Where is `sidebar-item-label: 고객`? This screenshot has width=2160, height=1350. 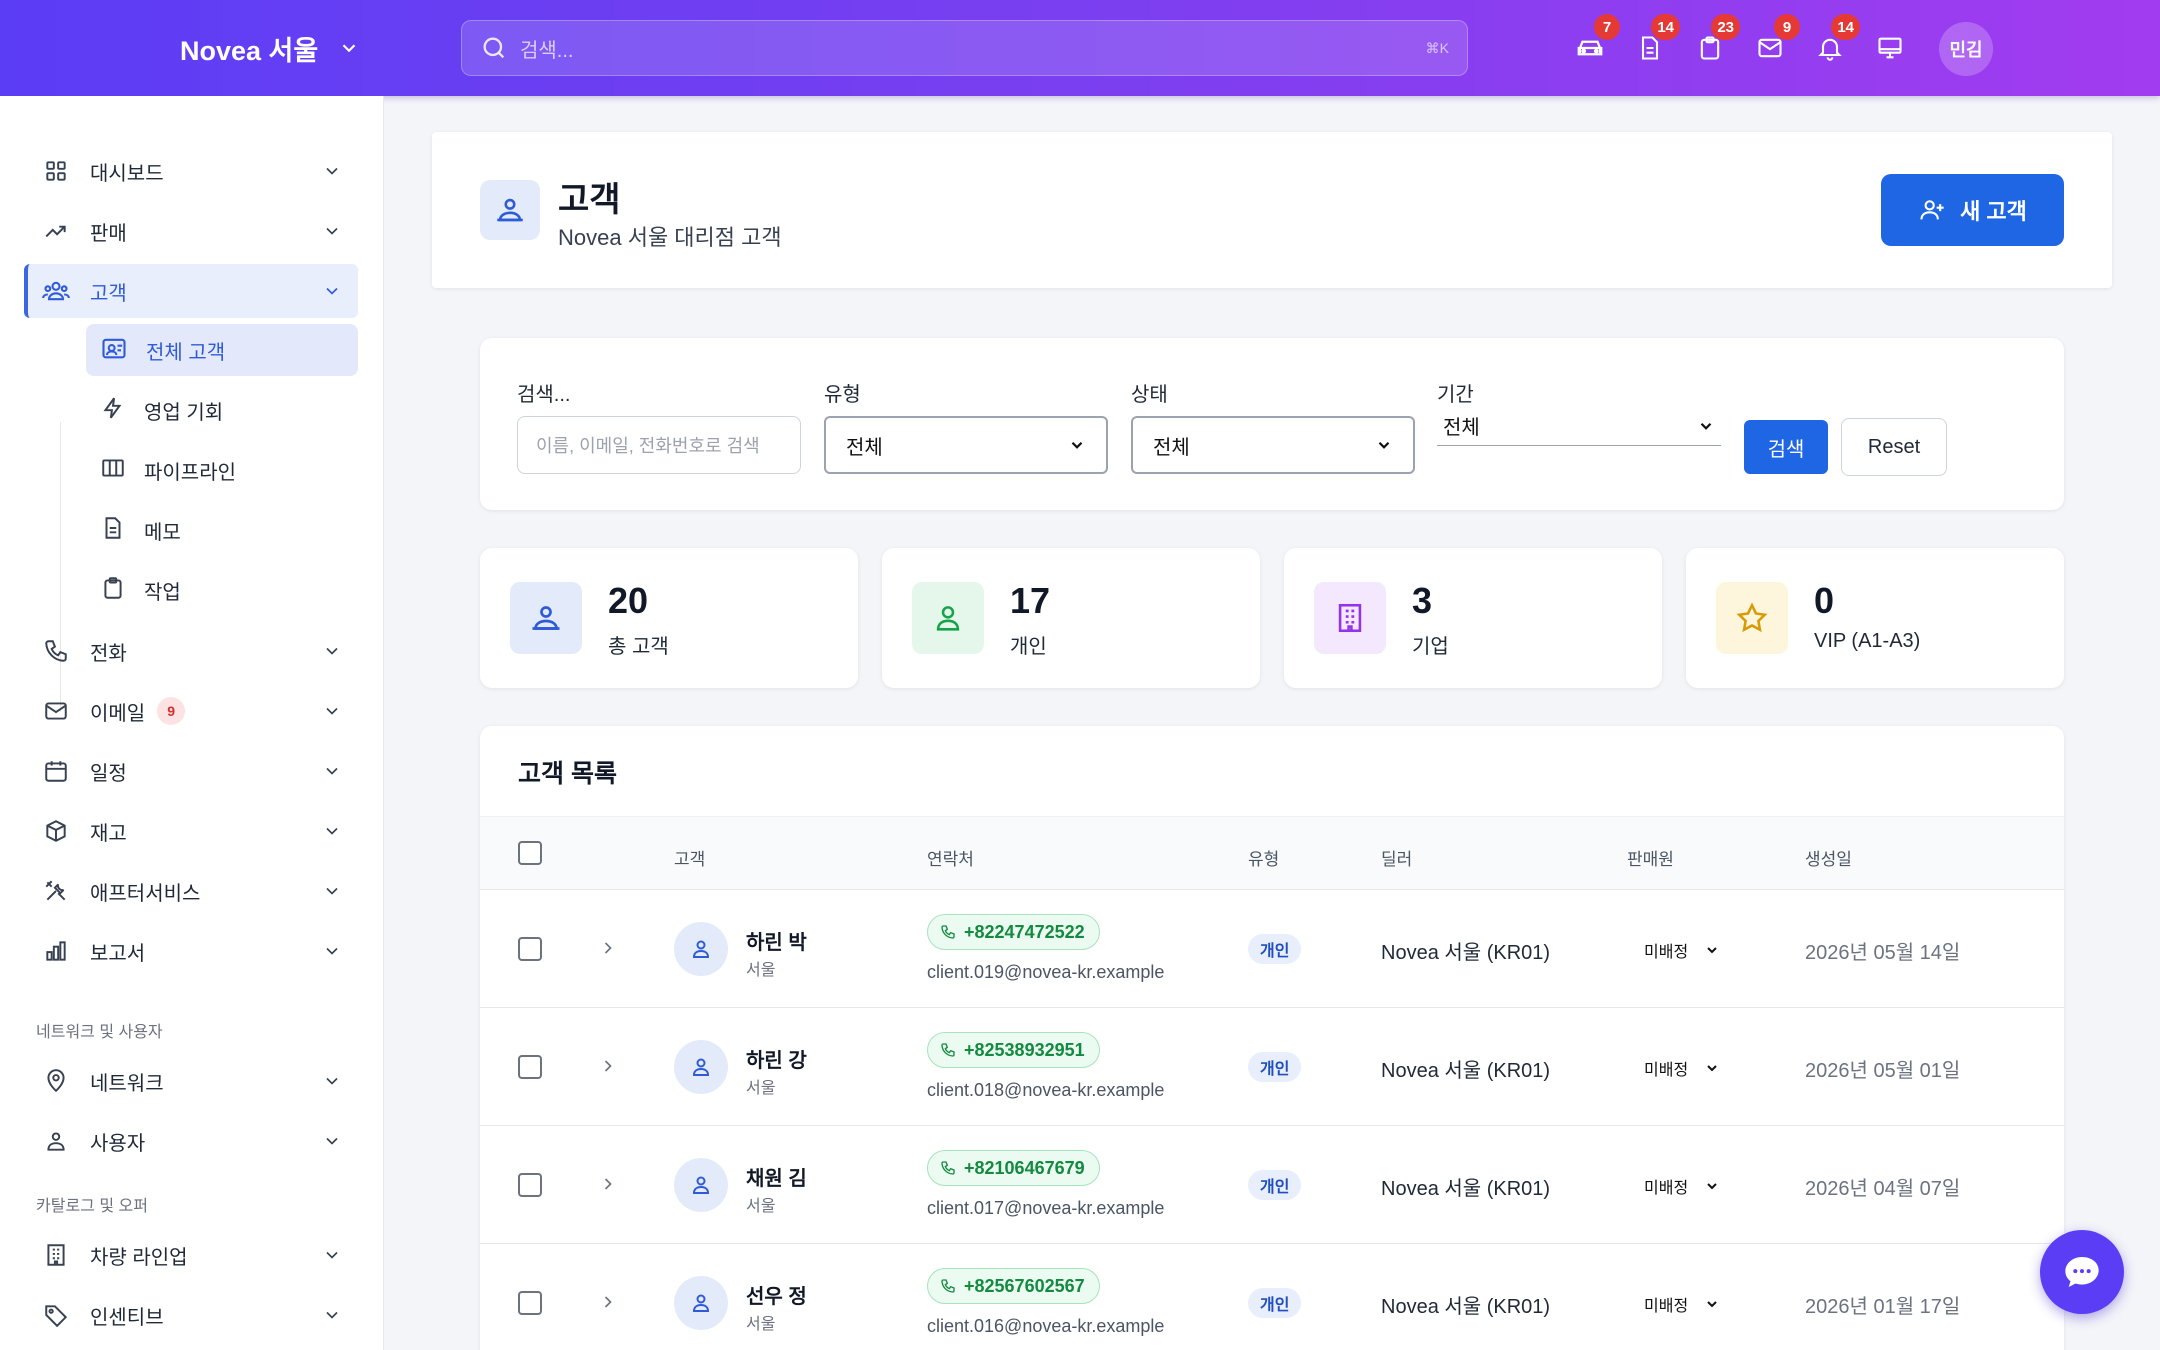 sidebar-item-label: 고객 is located at coordinates (108, 293).